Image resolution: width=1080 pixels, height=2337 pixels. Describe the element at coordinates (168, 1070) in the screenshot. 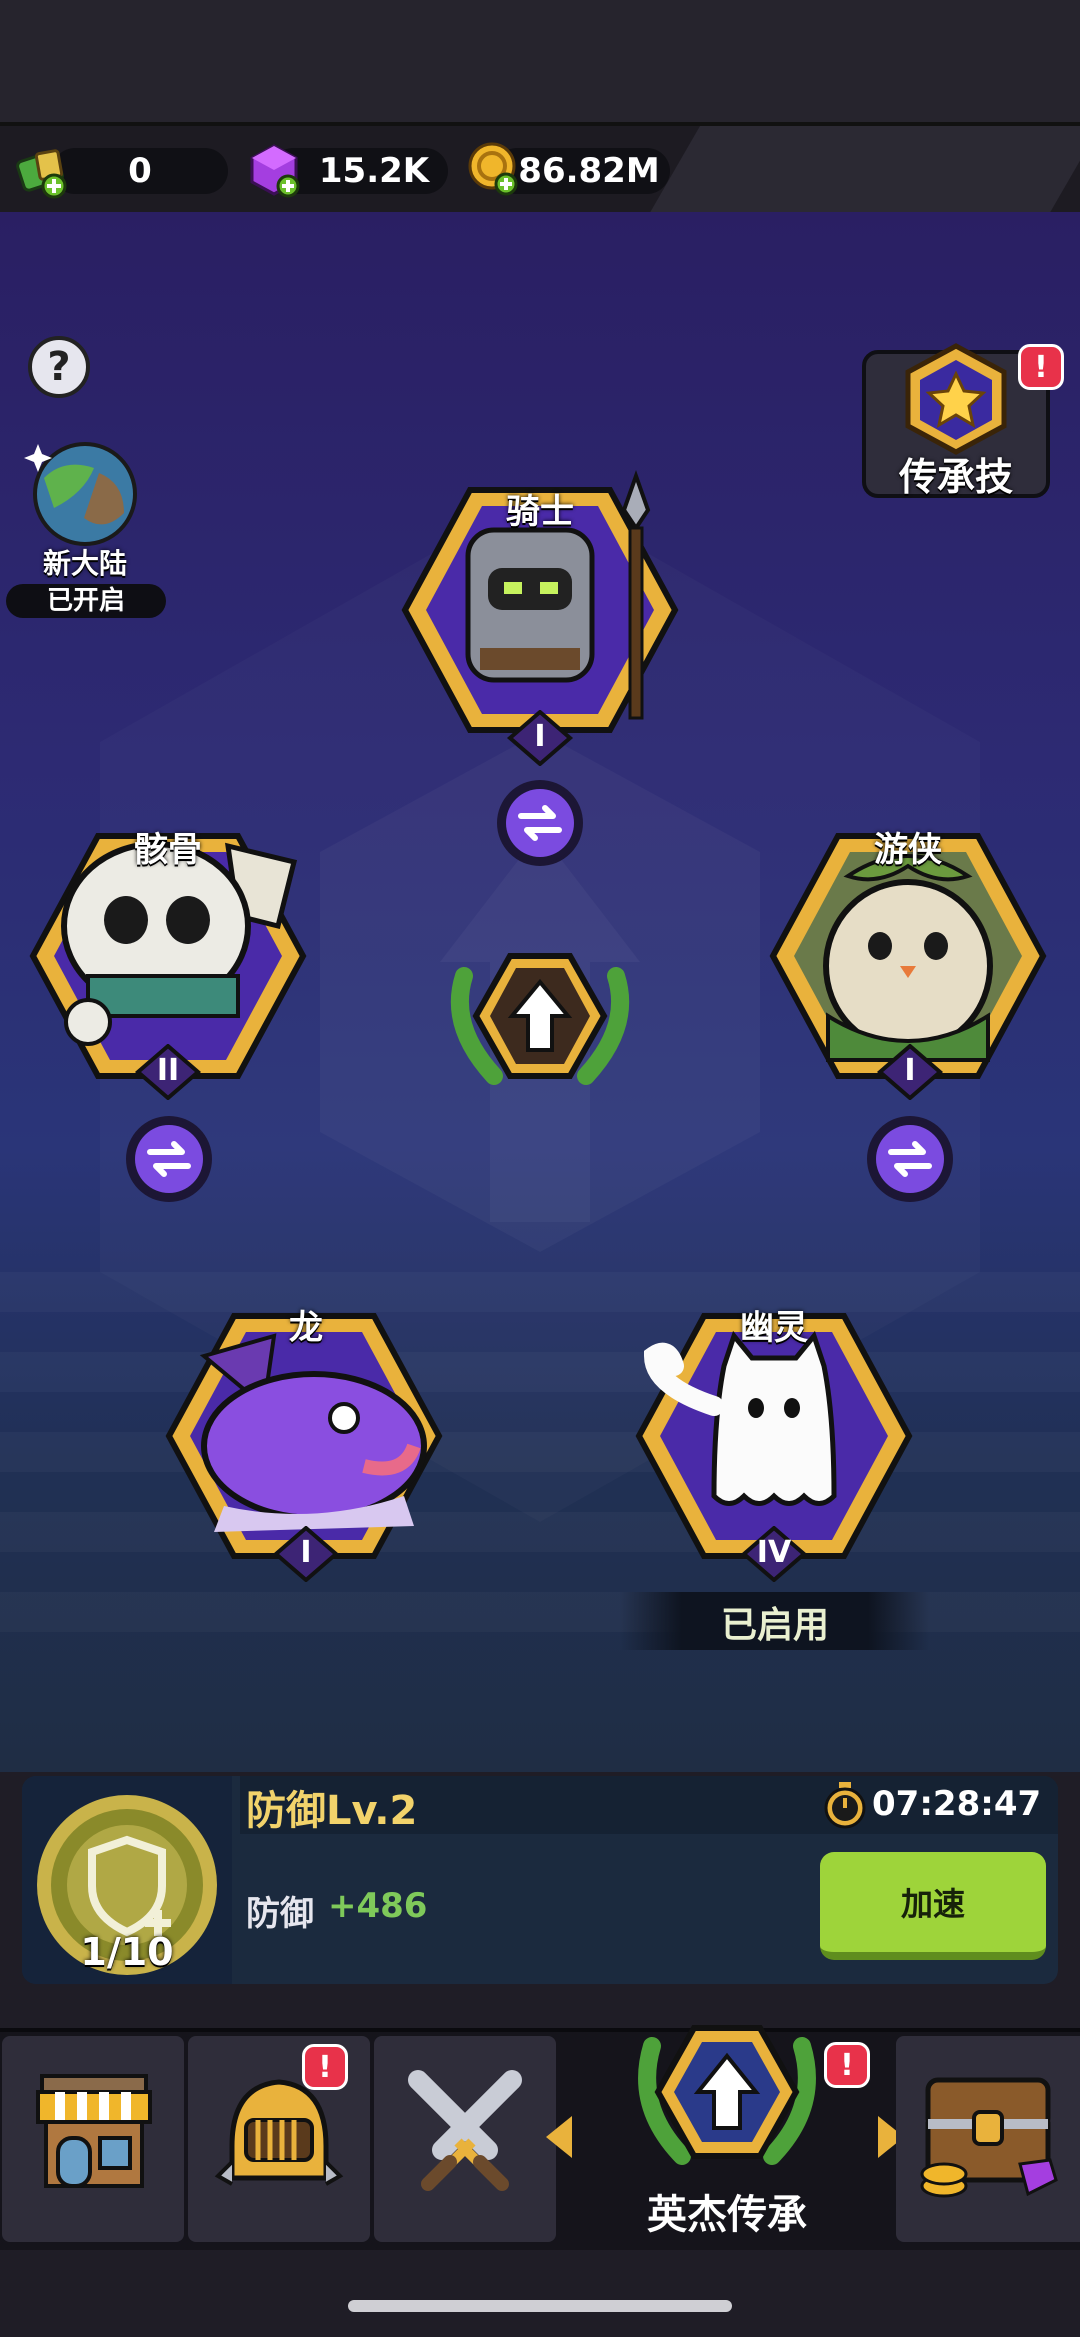

I see `skeleton-rank: II` at that location.